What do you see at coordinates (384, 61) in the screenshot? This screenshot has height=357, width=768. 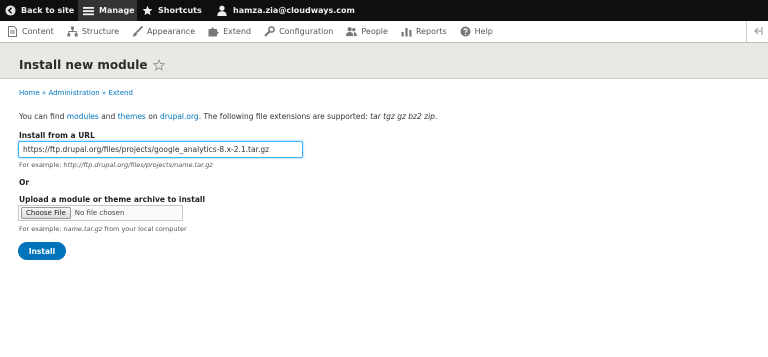 I see `page-header: Install new module` at bounding box center [384, 61].